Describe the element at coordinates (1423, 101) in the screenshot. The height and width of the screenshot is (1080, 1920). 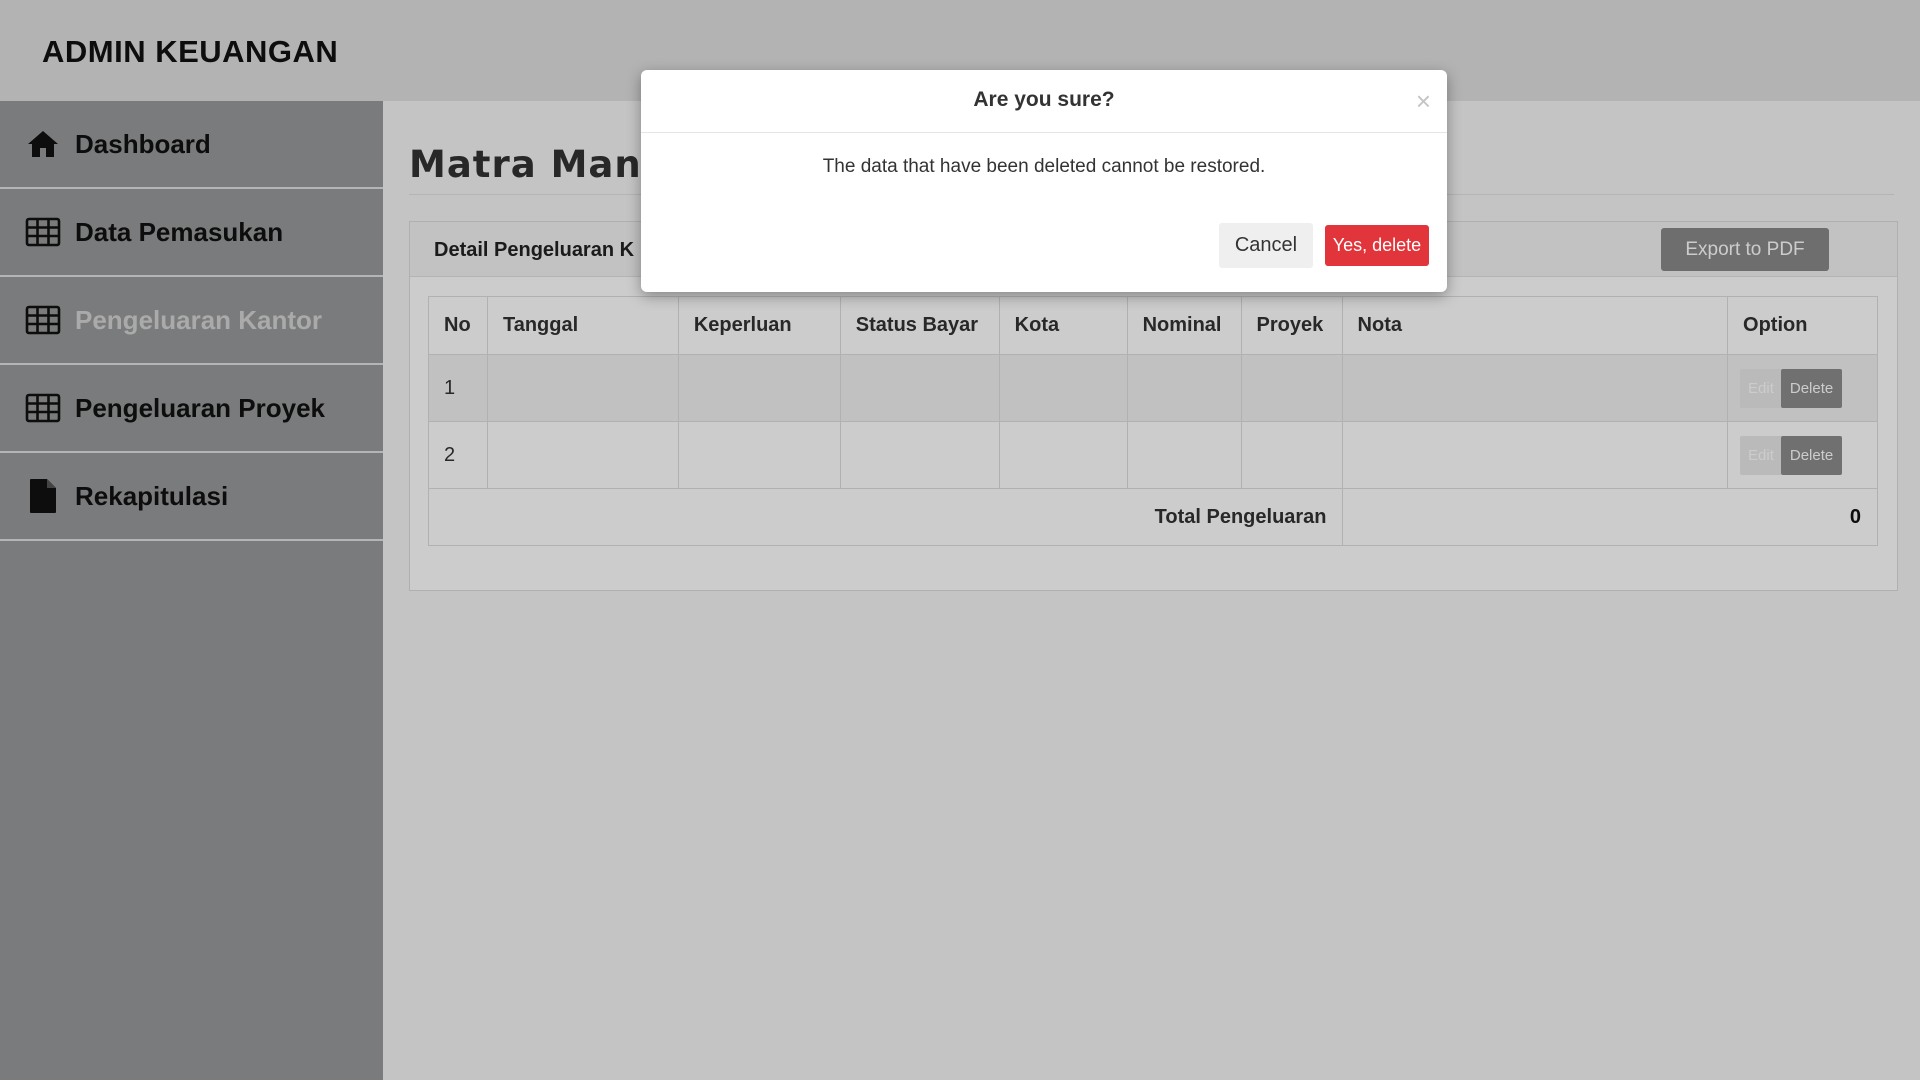
I see `close-icon: ×` at that location.